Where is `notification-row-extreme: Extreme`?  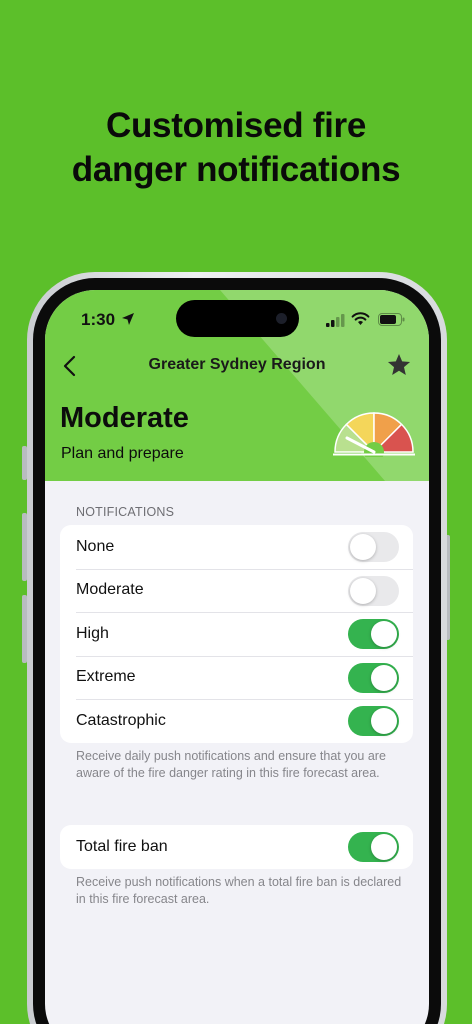
notification-row-extreme: Extreme is located at coordinates (236, 677).